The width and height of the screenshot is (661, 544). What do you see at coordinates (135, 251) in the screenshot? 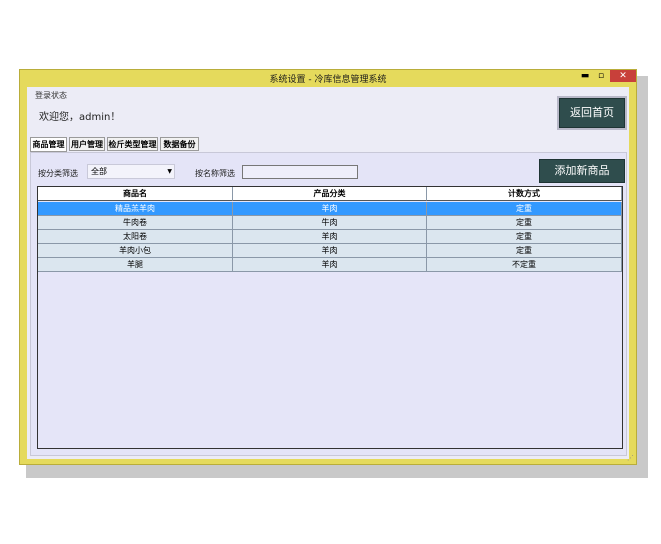
I see `cell-name: 羊肉小包` at bounding box center [135, 251].